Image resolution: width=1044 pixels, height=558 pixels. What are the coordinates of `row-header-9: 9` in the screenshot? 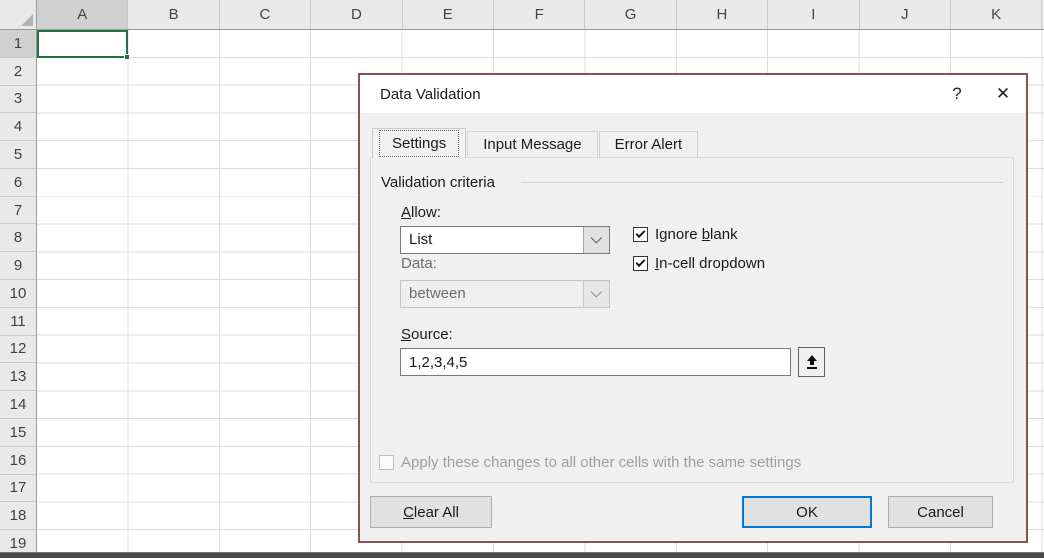 It's located at (18, 266).